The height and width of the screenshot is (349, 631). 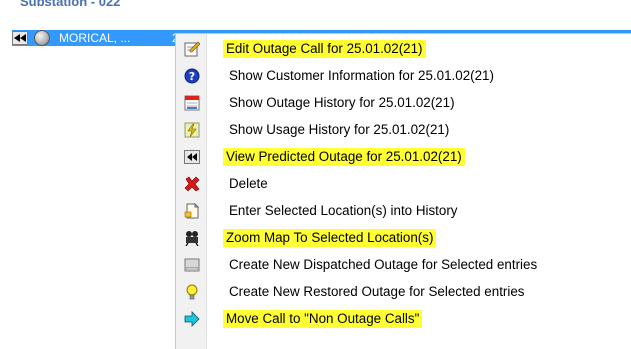 I want to click on menu-item-move-call-non-outage: Move Call to "Non Outage Calls", so click(x=403, y=319).